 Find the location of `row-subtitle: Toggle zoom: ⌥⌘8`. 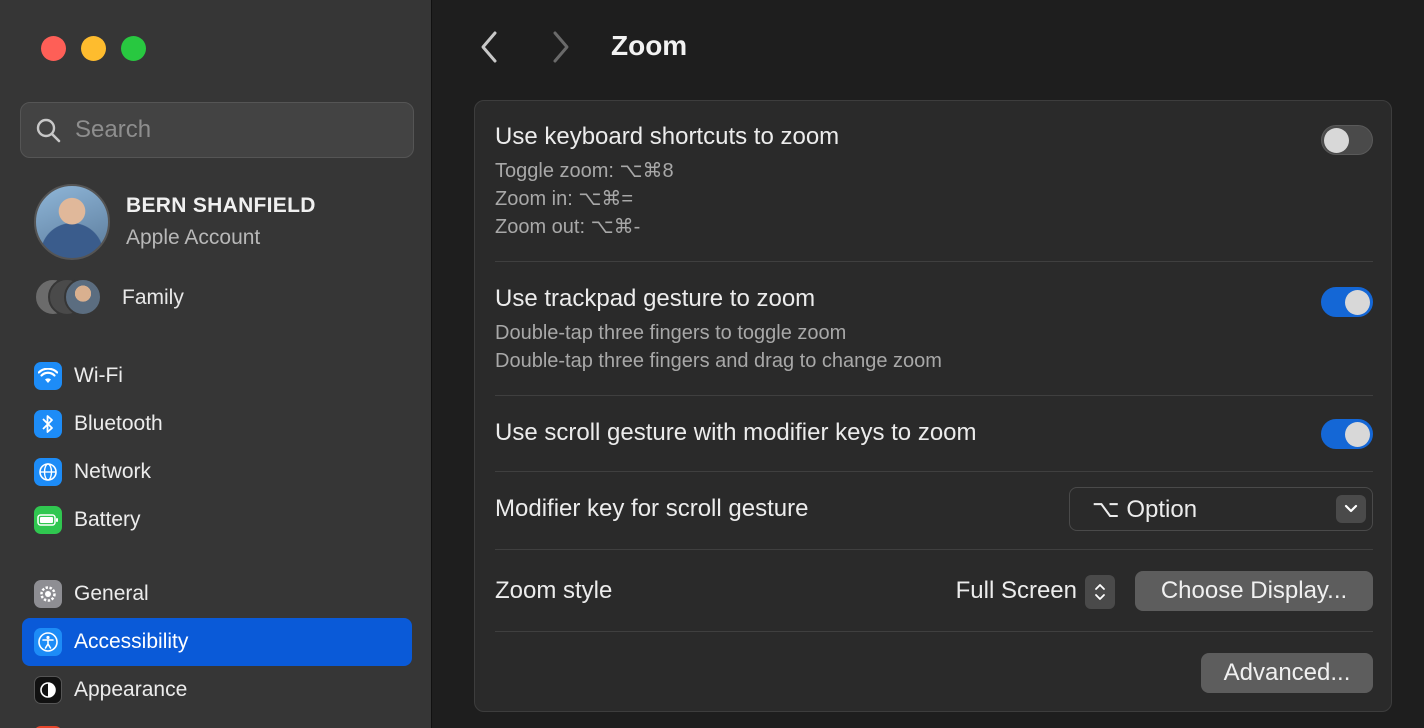

row-subtitle: Toggle zoom: ⌥⌘8 is located at coordinates (584, 171).